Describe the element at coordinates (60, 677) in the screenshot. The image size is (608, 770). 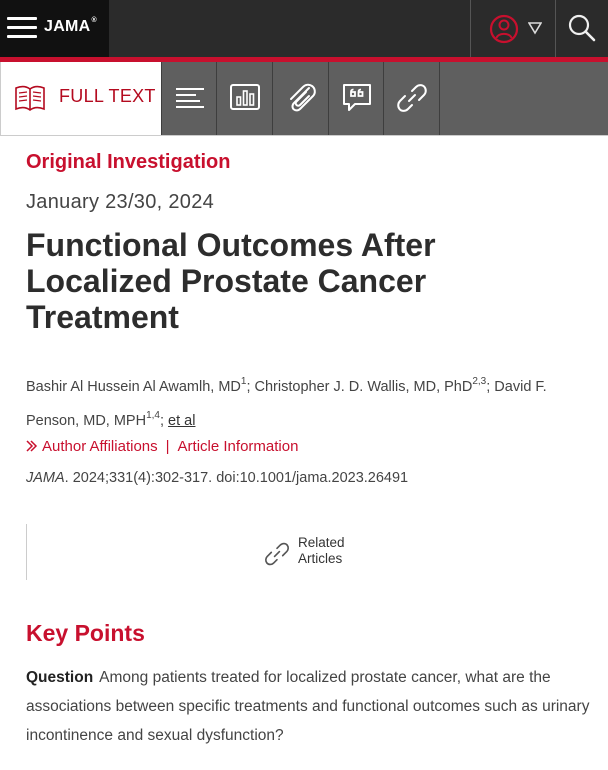
I see `question-label: Question` at that location.